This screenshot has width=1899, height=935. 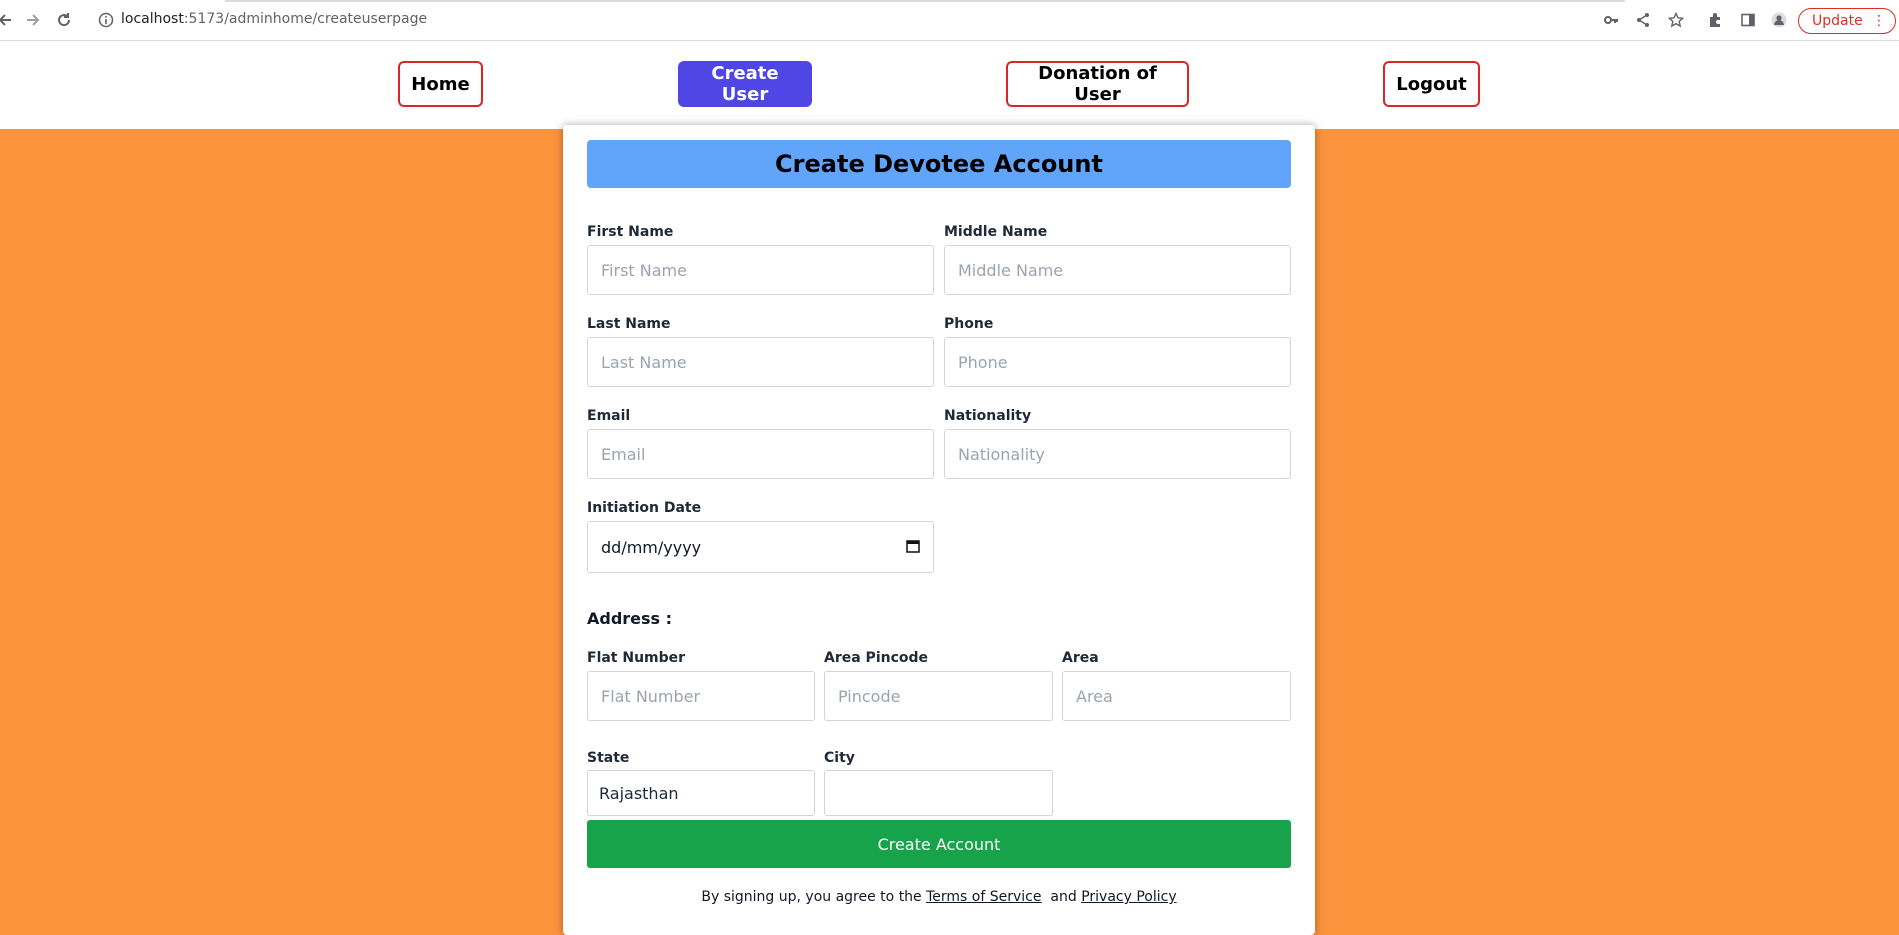 I want to click on email-input, so click(x=760, y=454).